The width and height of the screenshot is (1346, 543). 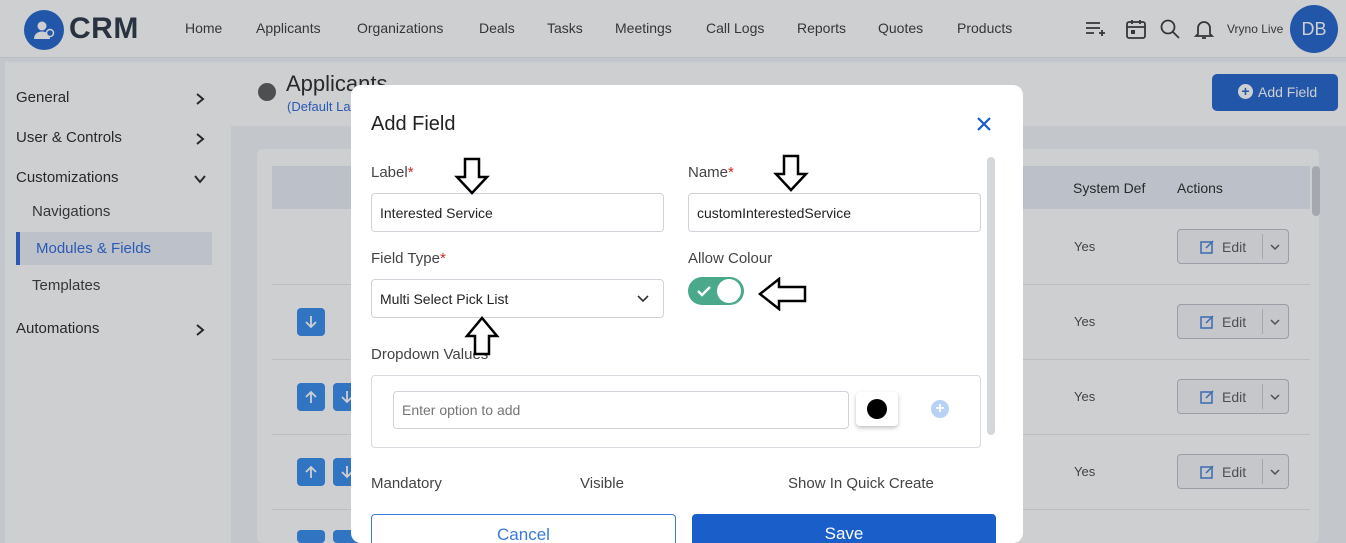 I want to click on color-swatch-dot, so click(x=877, y=409).